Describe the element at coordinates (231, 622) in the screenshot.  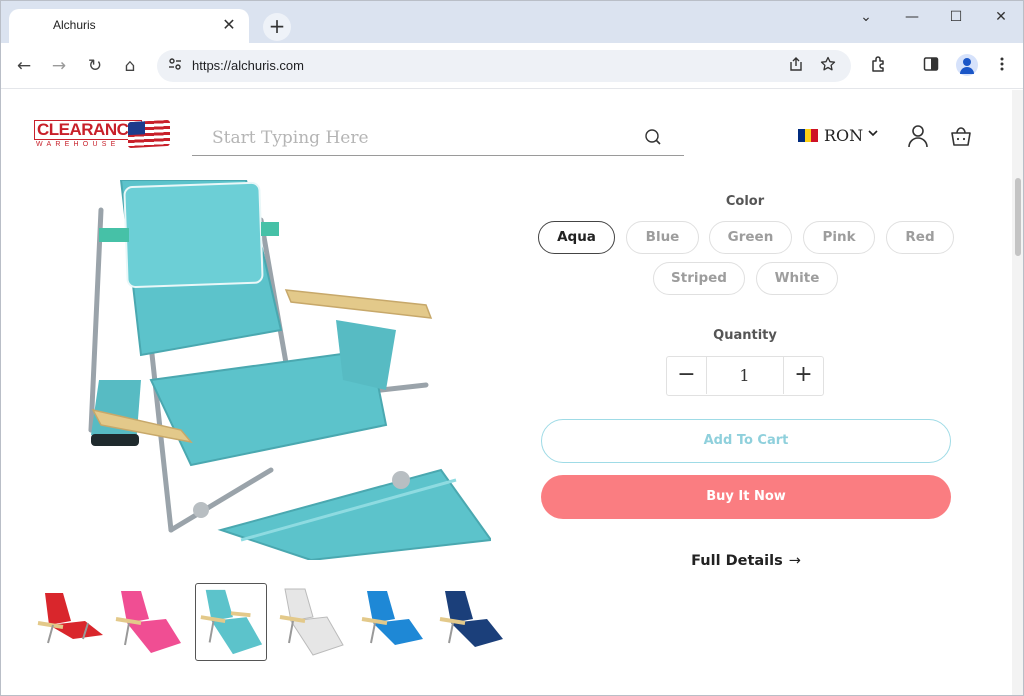
I see `thumbnail-aqua` at that location.